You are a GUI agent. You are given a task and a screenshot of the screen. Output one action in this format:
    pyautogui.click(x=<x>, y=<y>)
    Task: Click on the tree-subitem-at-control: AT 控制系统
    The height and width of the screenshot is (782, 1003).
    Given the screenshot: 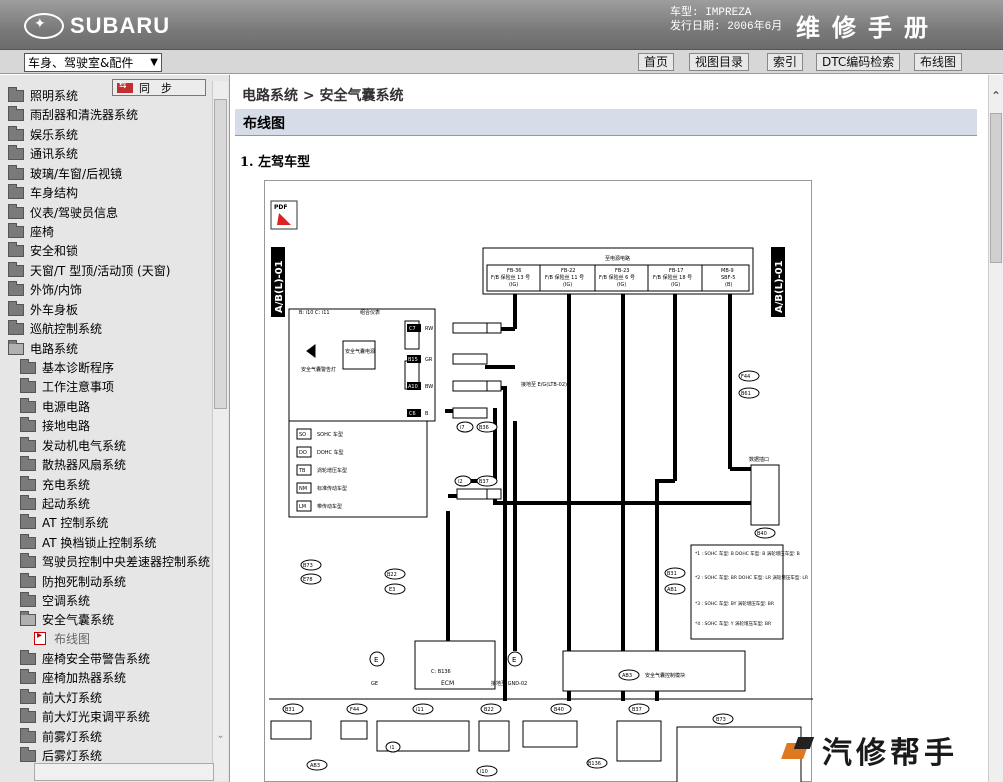 What is the action you would take?
    pyautogui.click(x=64, y=522)
    